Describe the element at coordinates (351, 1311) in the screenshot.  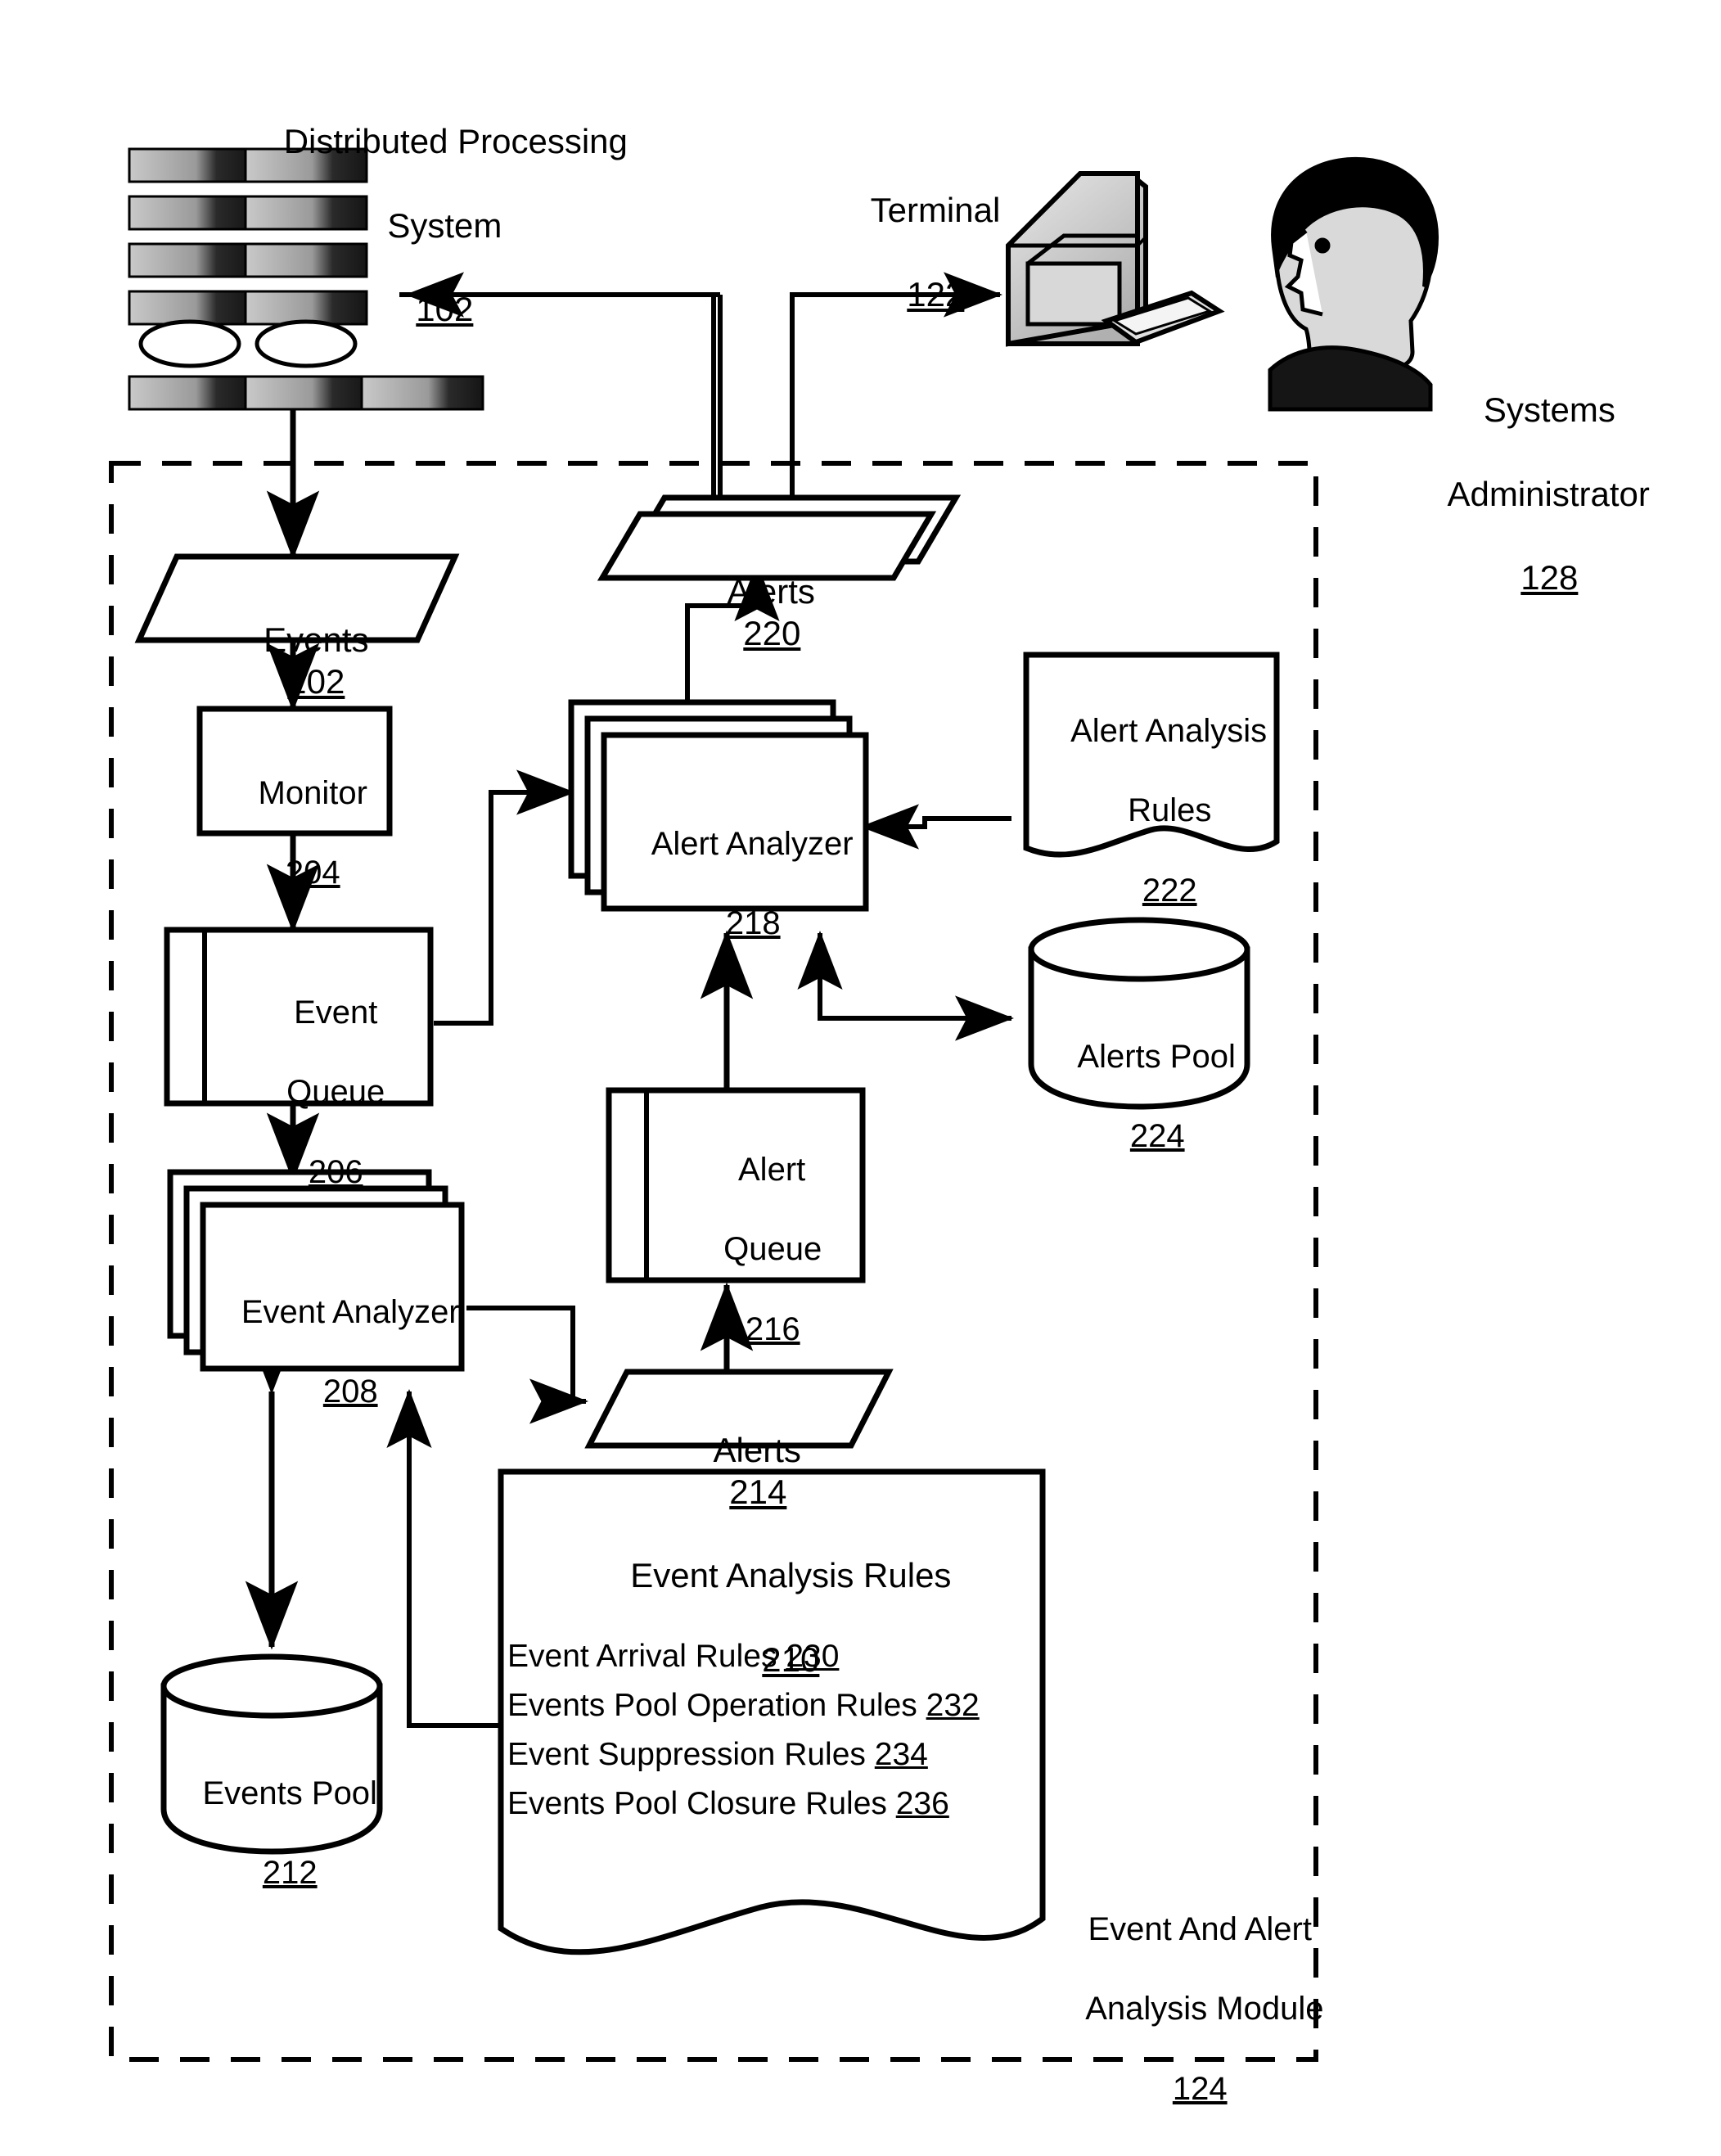
I see `event-analyzer-text: Event Analyzer` at that location.